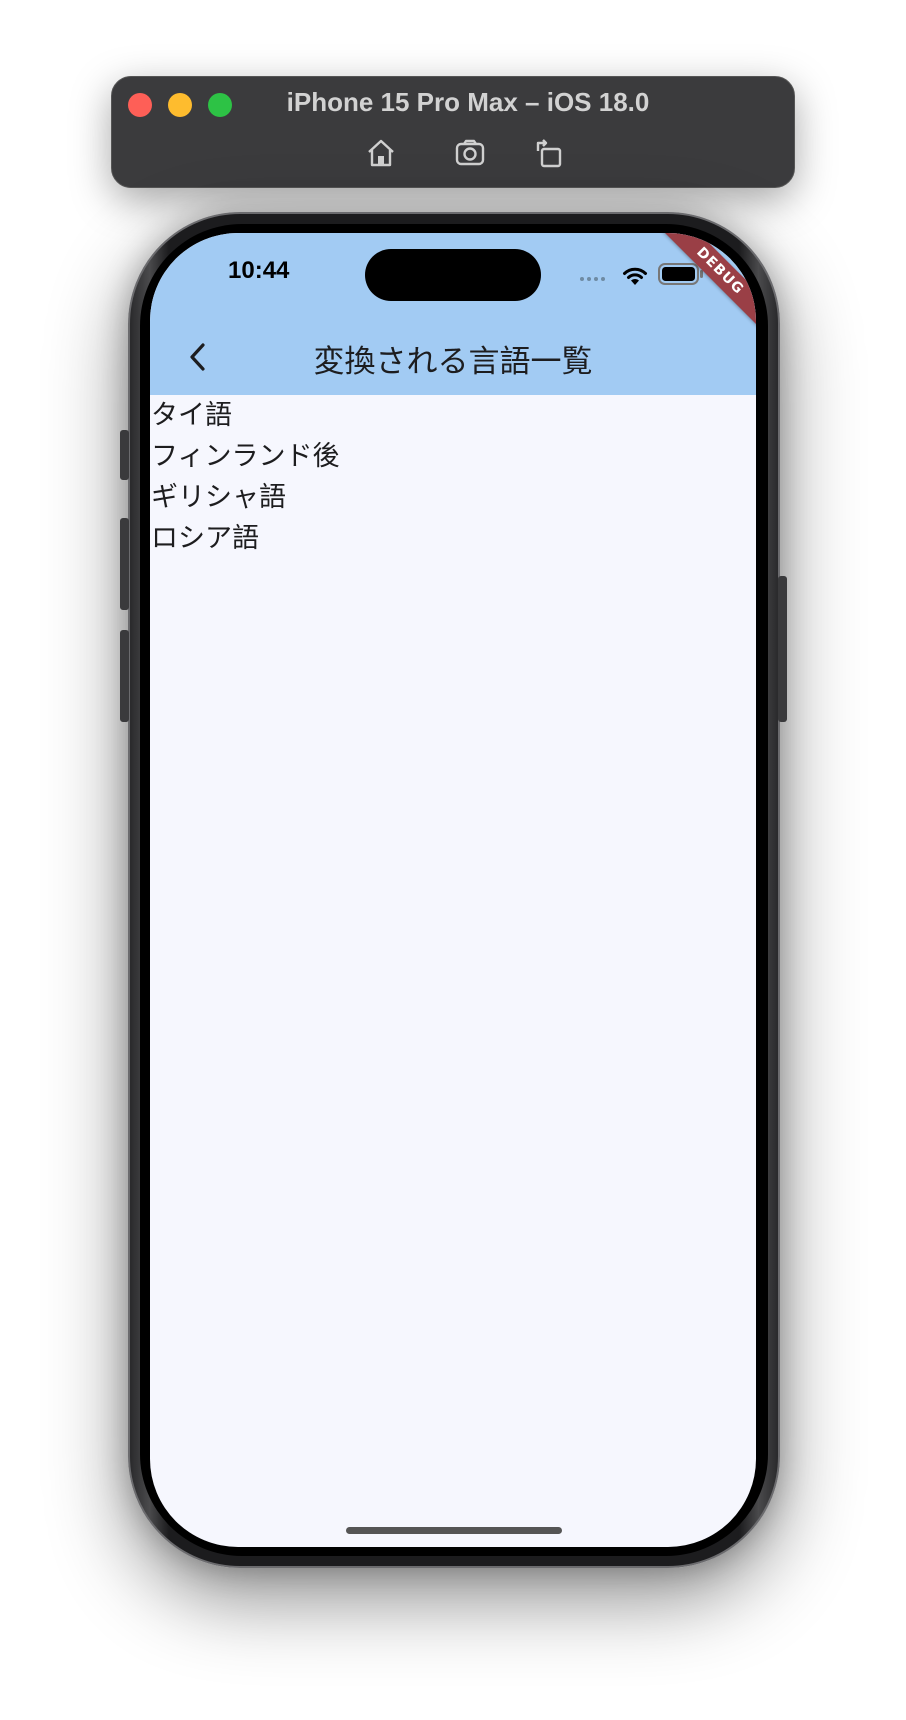  Describe the element at coordinates (124, 455) in the screenshot. I see `action-button` at that location.